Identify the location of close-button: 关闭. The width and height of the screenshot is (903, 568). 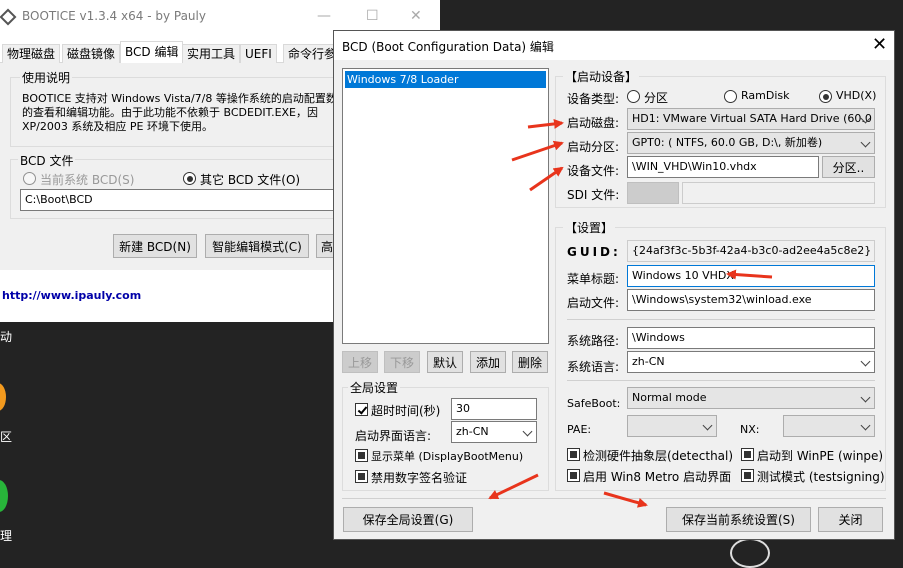
(850, 519).